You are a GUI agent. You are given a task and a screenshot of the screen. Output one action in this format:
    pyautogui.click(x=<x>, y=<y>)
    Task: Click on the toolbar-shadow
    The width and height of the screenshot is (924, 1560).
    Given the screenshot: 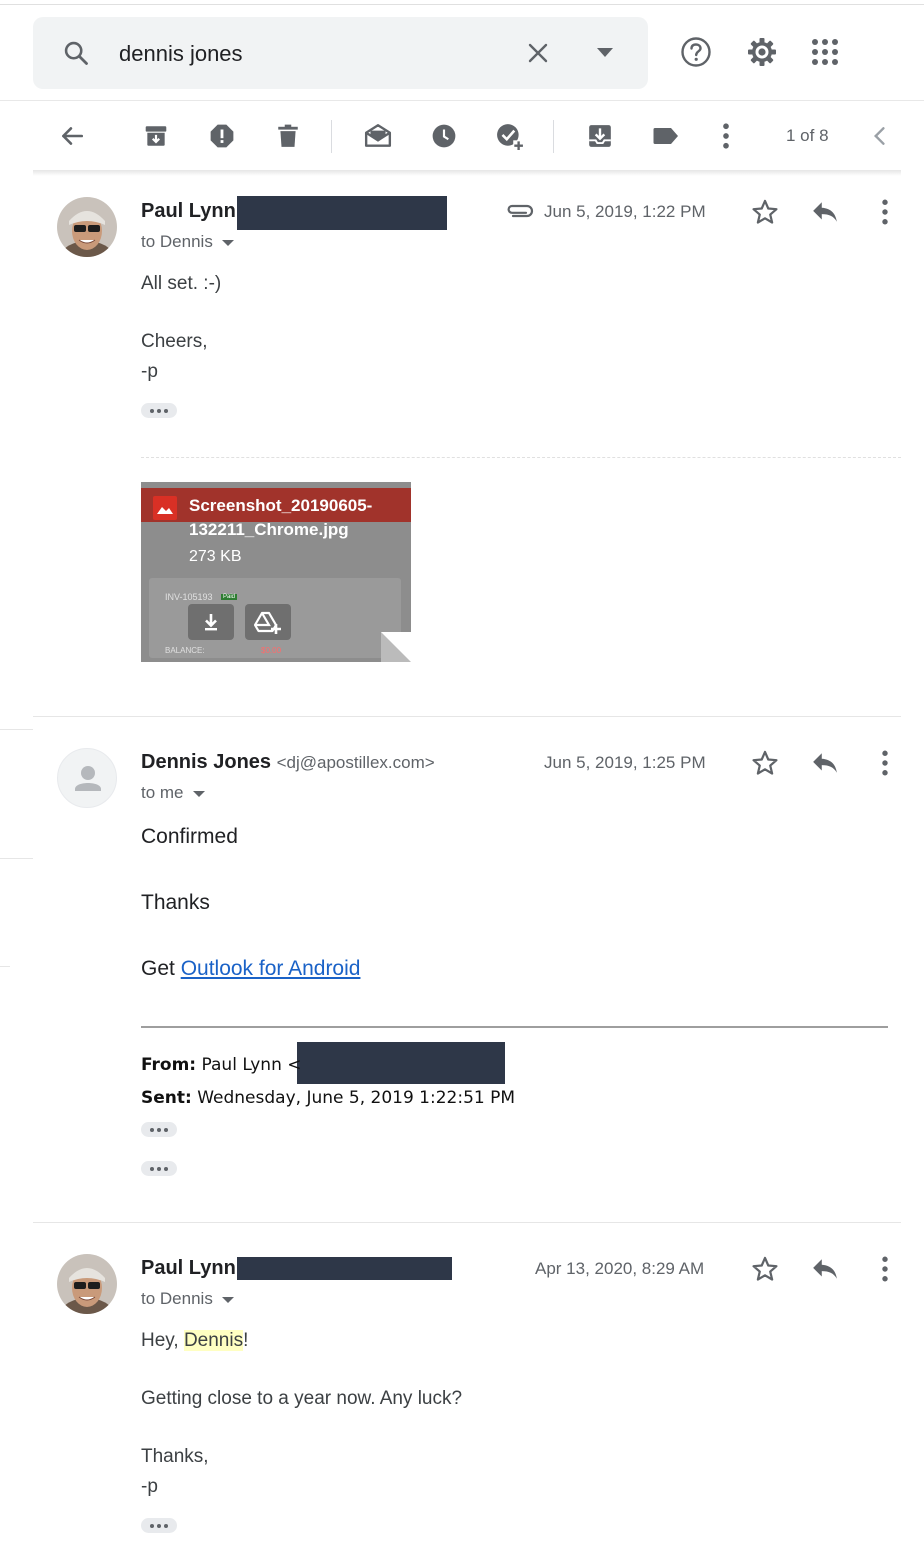 What is the action you would take?
    pyautogui.click(x=467, y=173)
    